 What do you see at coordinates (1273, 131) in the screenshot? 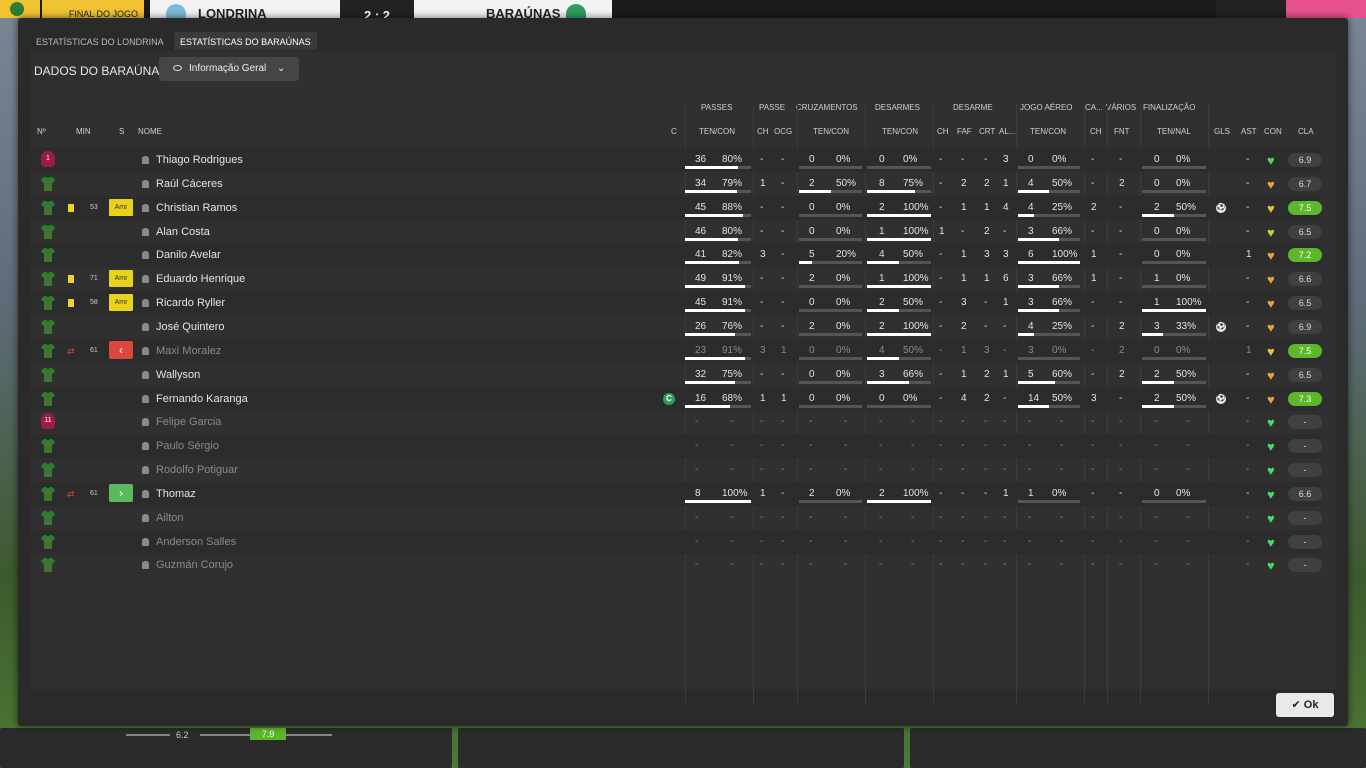
I see `column-header-20: CON` at bounding box center [1273, 131].